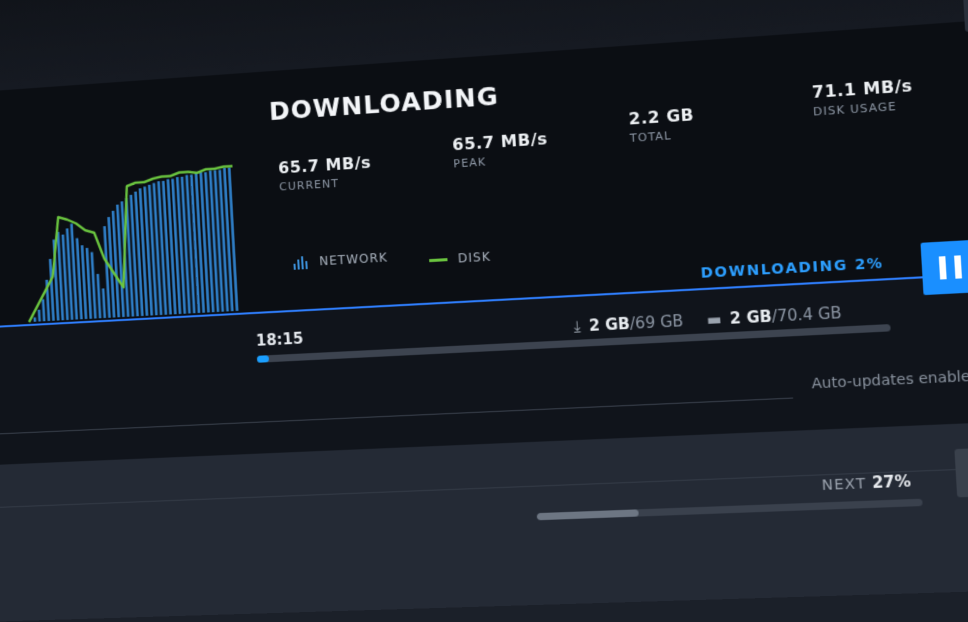  I want to click on pause-button, so click(944, 267).